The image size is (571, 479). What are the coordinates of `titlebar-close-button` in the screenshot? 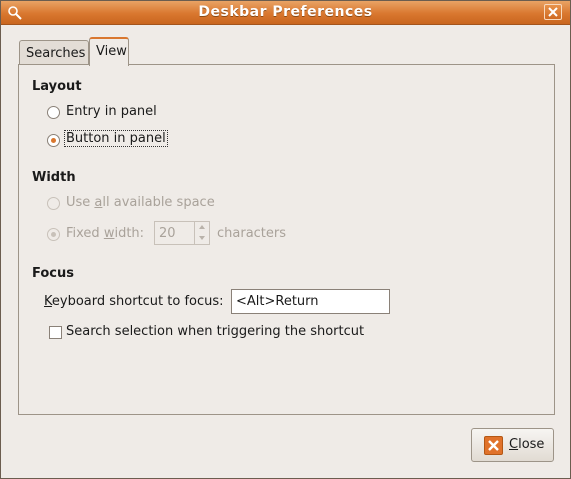 It's located at (553, 12).